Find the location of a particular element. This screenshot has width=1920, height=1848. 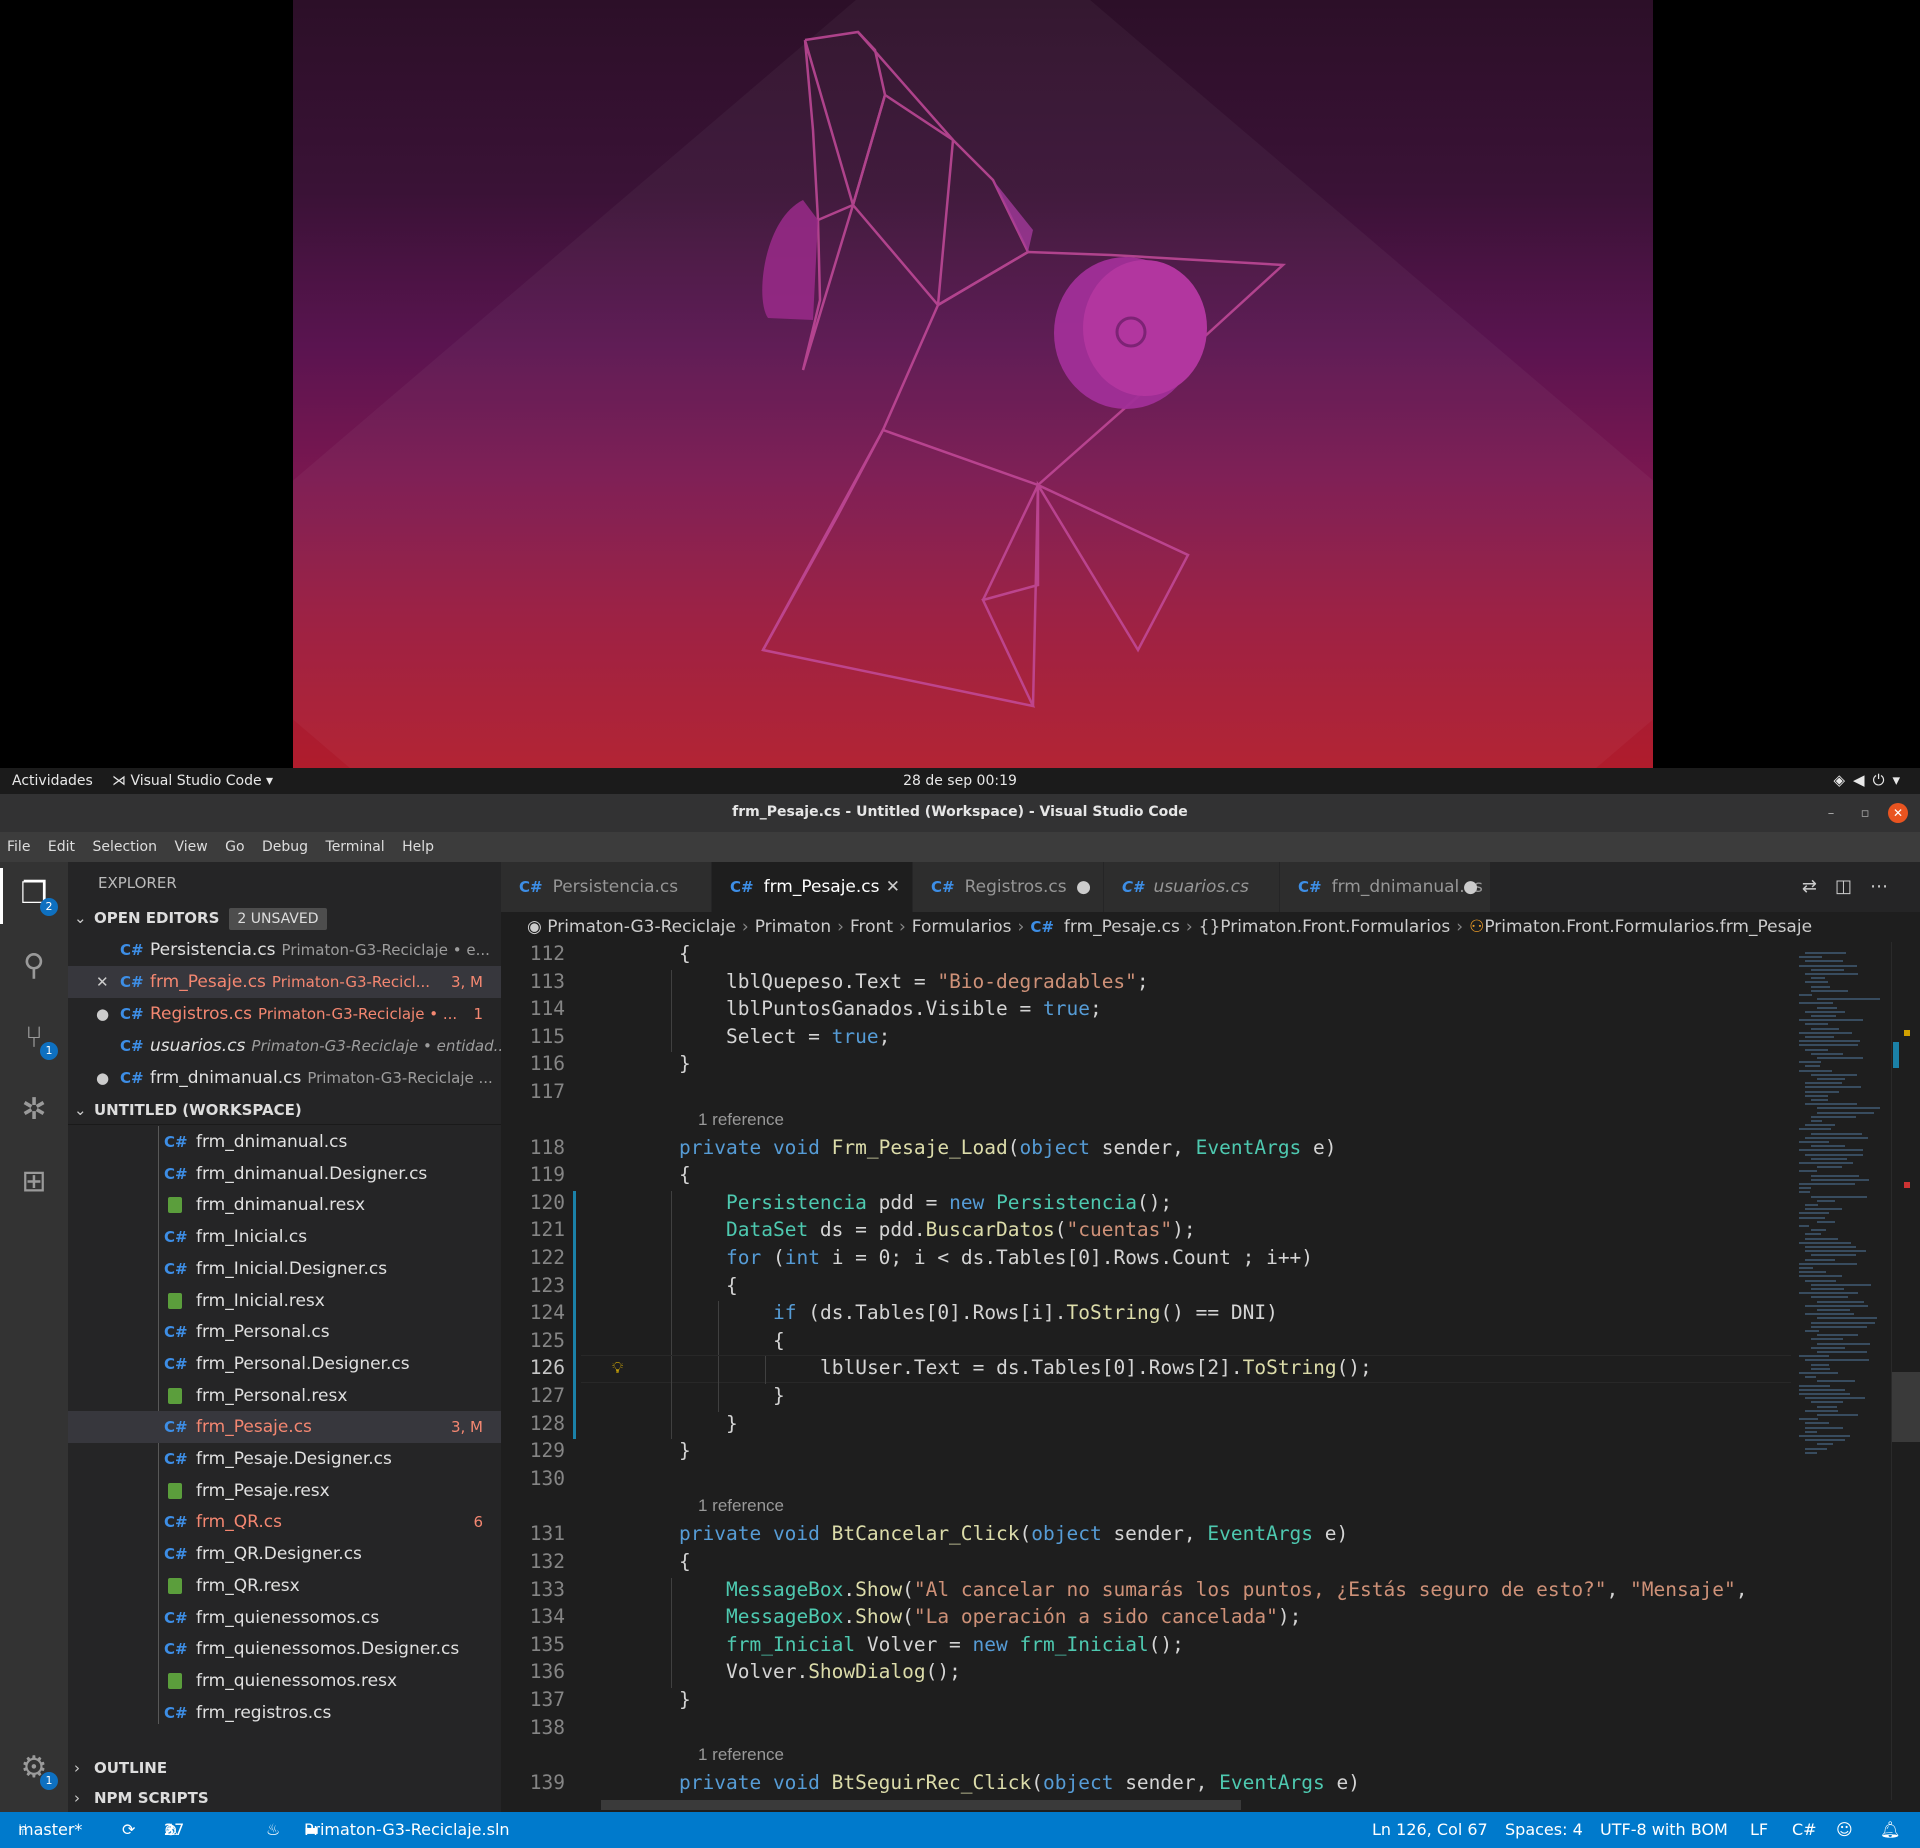

menu-go: Go is located at coordinates (234, 847).